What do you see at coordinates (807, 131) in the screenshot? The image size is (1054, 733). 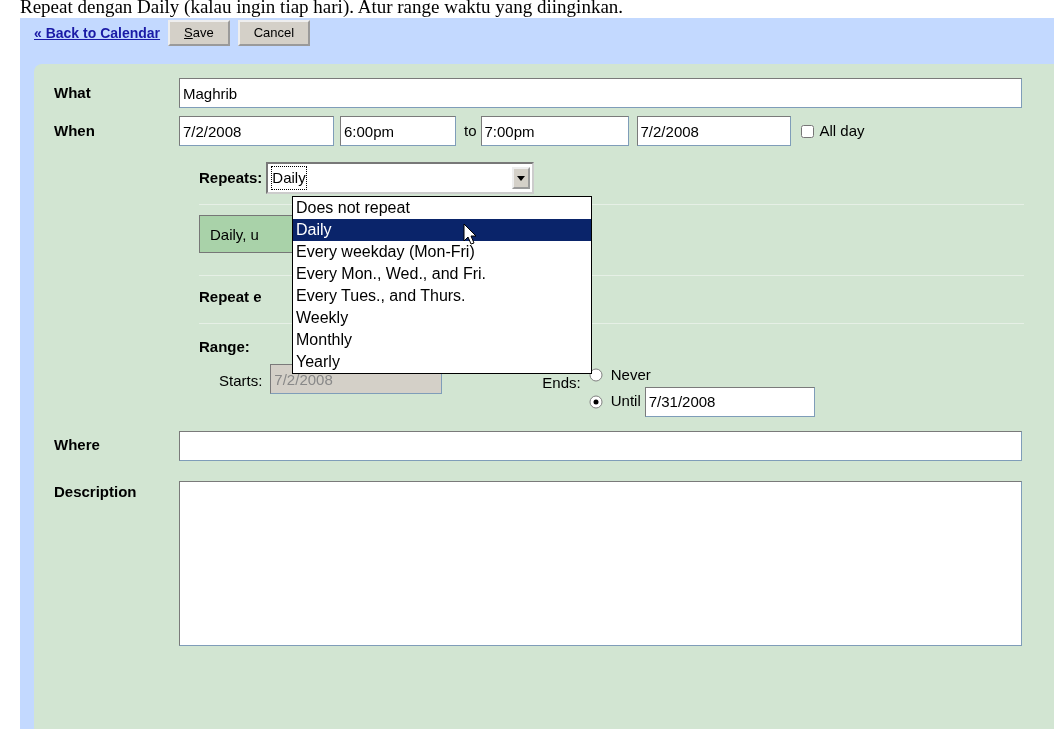 I see `all-day-checkbox` at bounding box center [807, 131].